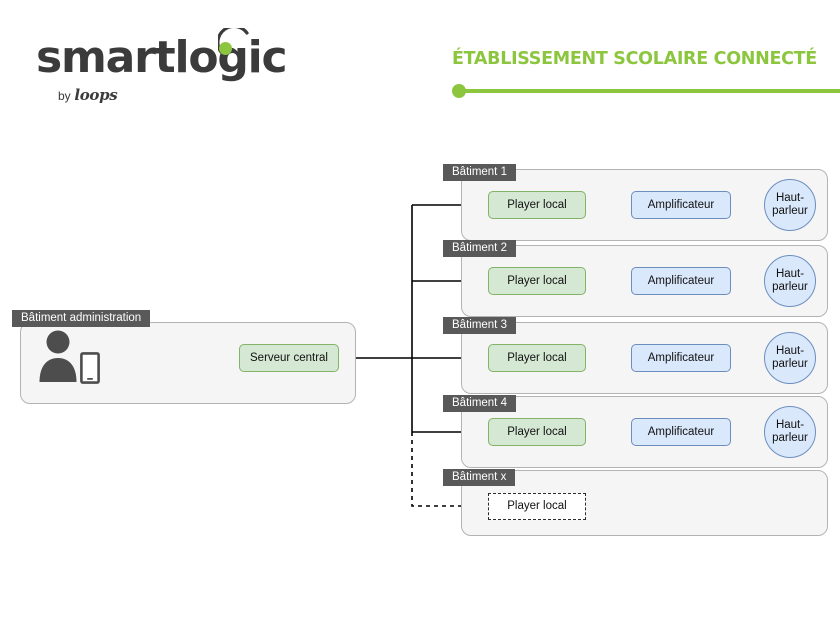 Image resolution: width=840 pixels, height=620 pixels. Describe the element at coordinates (790, 211) in the screenshot. I see `node-haut-parleur-1-line2: parleur` at that location.